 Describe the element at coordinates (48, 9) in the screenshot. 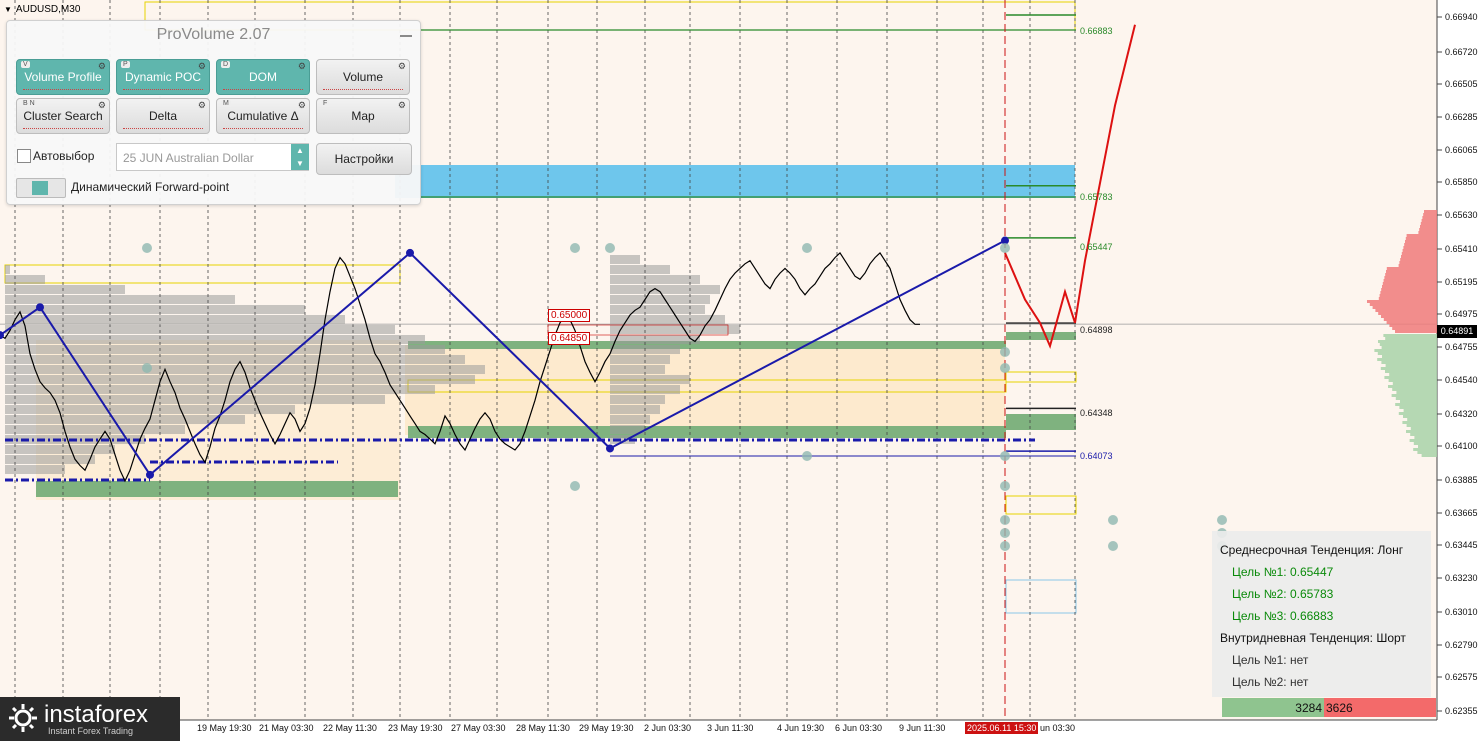

I see `symbol-text: AUDUSD,M30` at that location.